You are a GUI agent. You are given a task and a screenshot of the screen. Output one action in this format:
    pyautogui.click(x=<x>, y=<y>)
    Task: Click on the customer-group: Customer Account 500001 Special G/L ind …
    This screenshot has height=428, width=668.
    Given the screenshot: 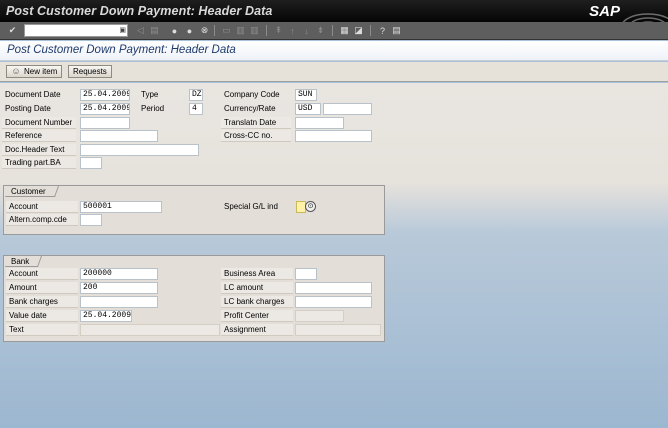 What is the action you would take?
    pyautogui.click(x=194, y=210)
    